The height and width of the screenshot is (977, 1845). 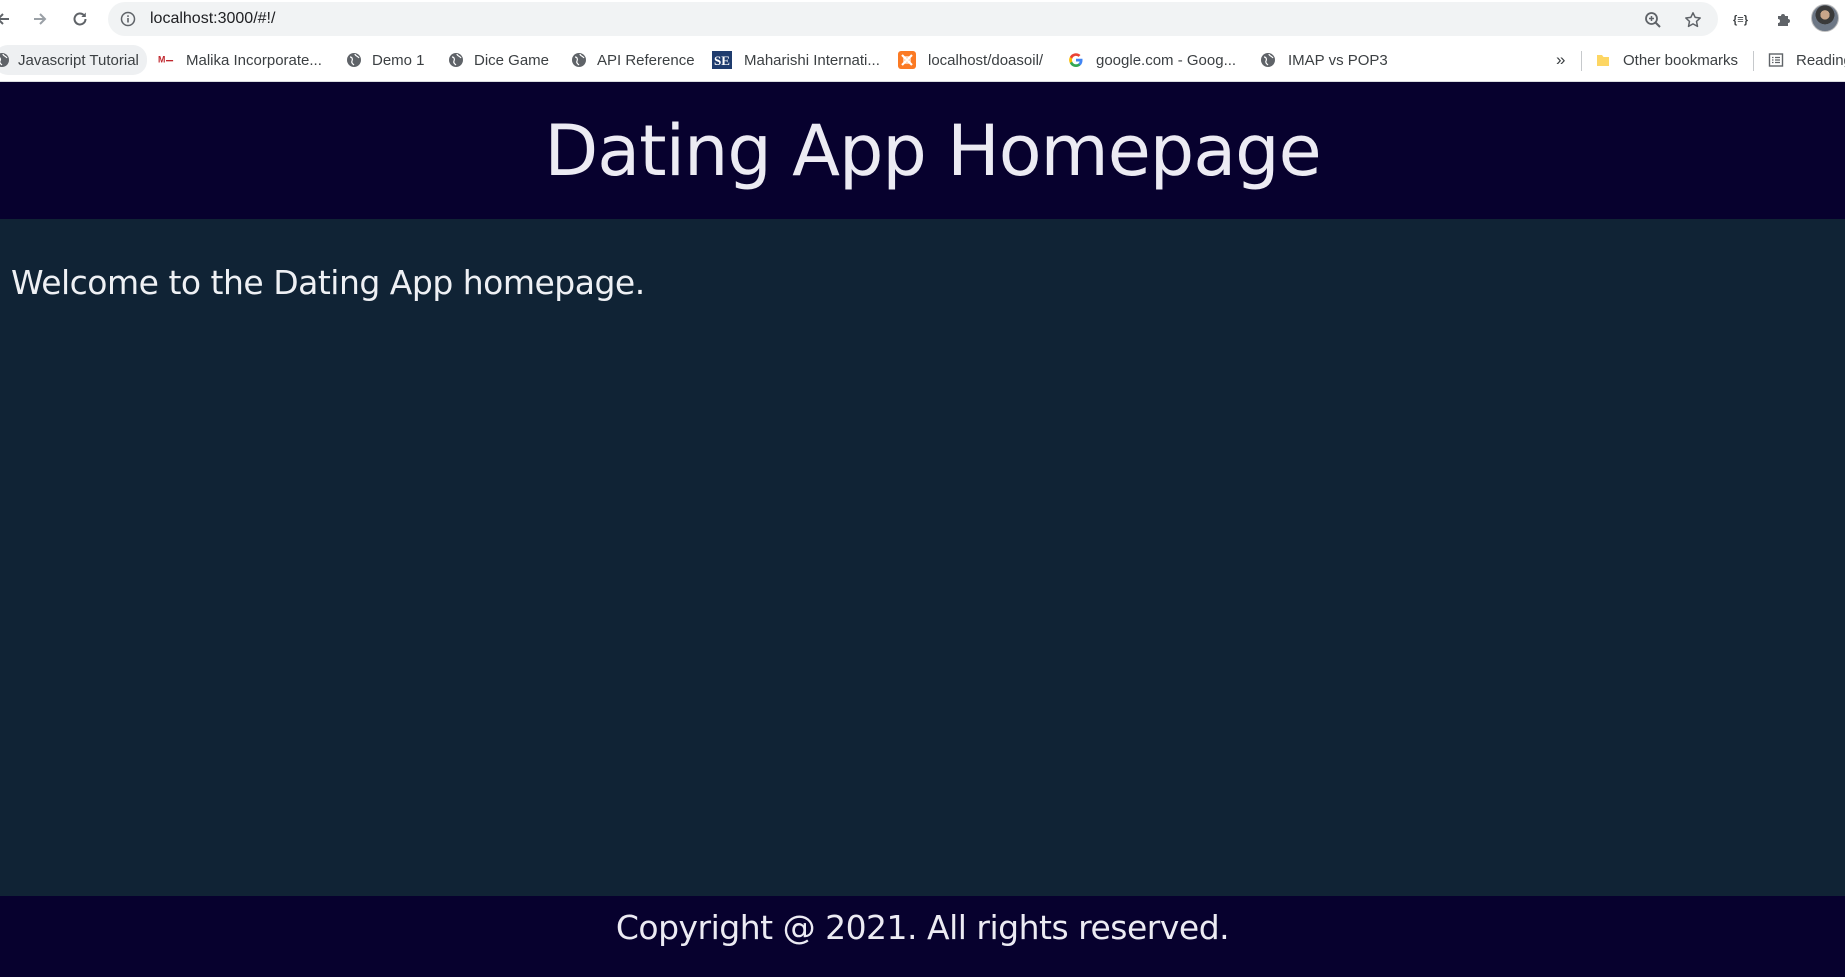 I want to click on extensions-puzzle-icon, so click(x=1784, y=19).